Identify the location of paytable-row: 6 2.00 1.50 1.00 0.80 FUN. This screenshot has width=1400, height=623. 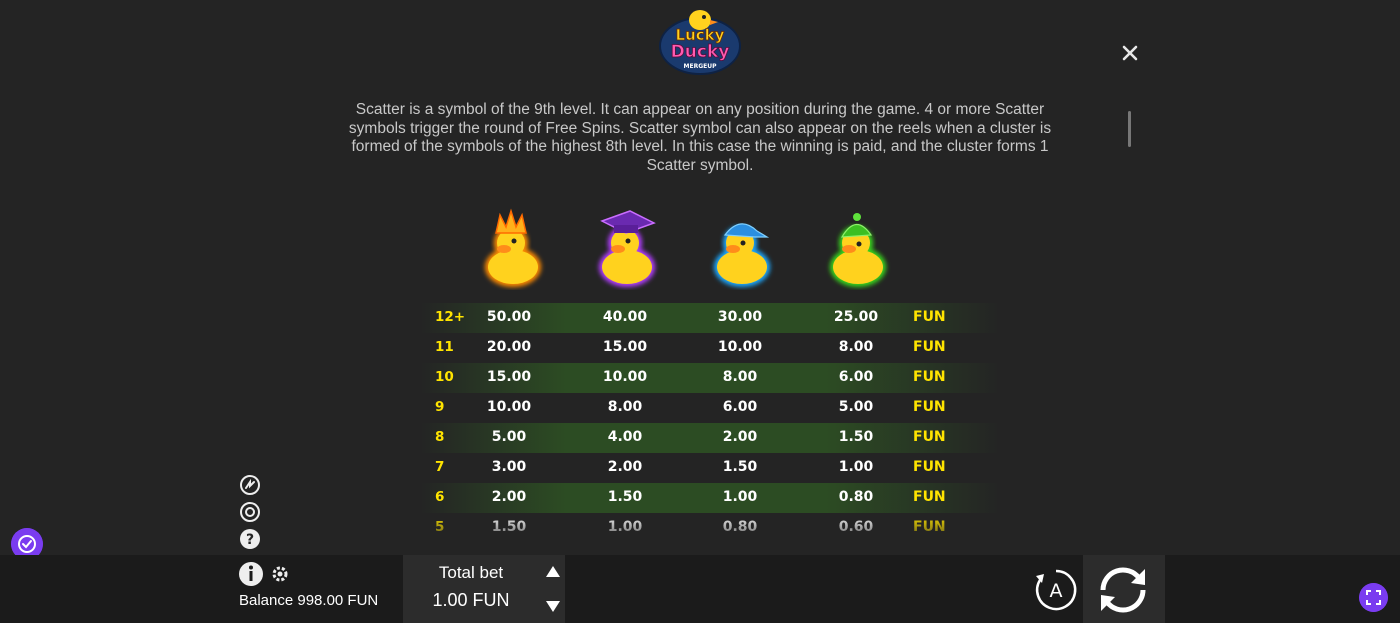
(710, 498).